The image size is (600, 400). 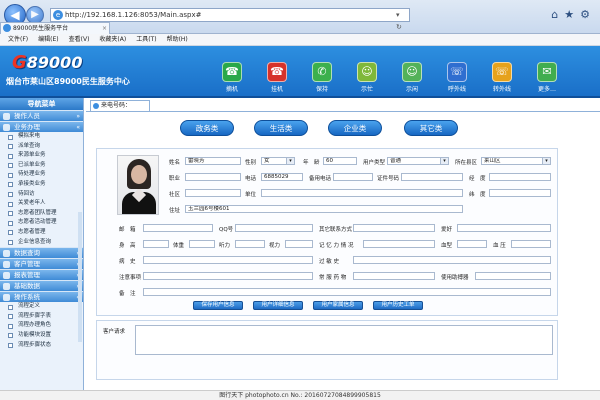 I want to click on user-history-button: 用户历史工单, so click(x=398, y=305).